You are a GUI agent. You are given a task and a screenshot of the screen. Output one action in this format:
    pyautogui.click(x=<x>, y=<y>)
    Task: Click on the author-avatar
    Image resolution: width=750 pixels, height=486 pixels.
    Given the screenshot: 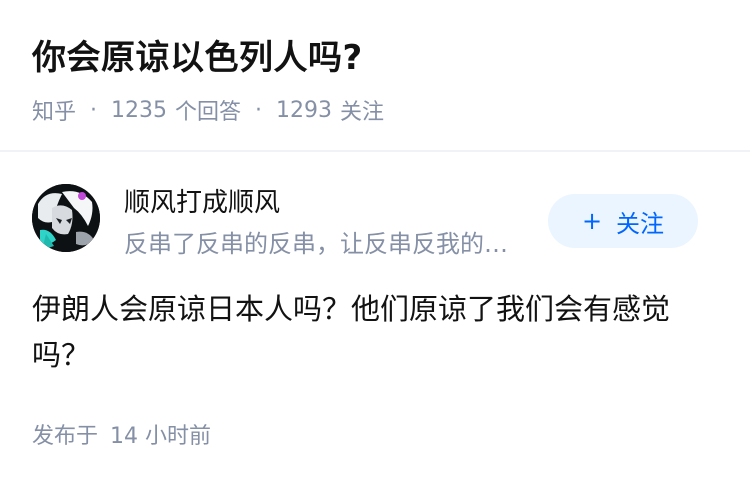 What is the action you would take?
    pyautogui.click(x=66, y=218)
    